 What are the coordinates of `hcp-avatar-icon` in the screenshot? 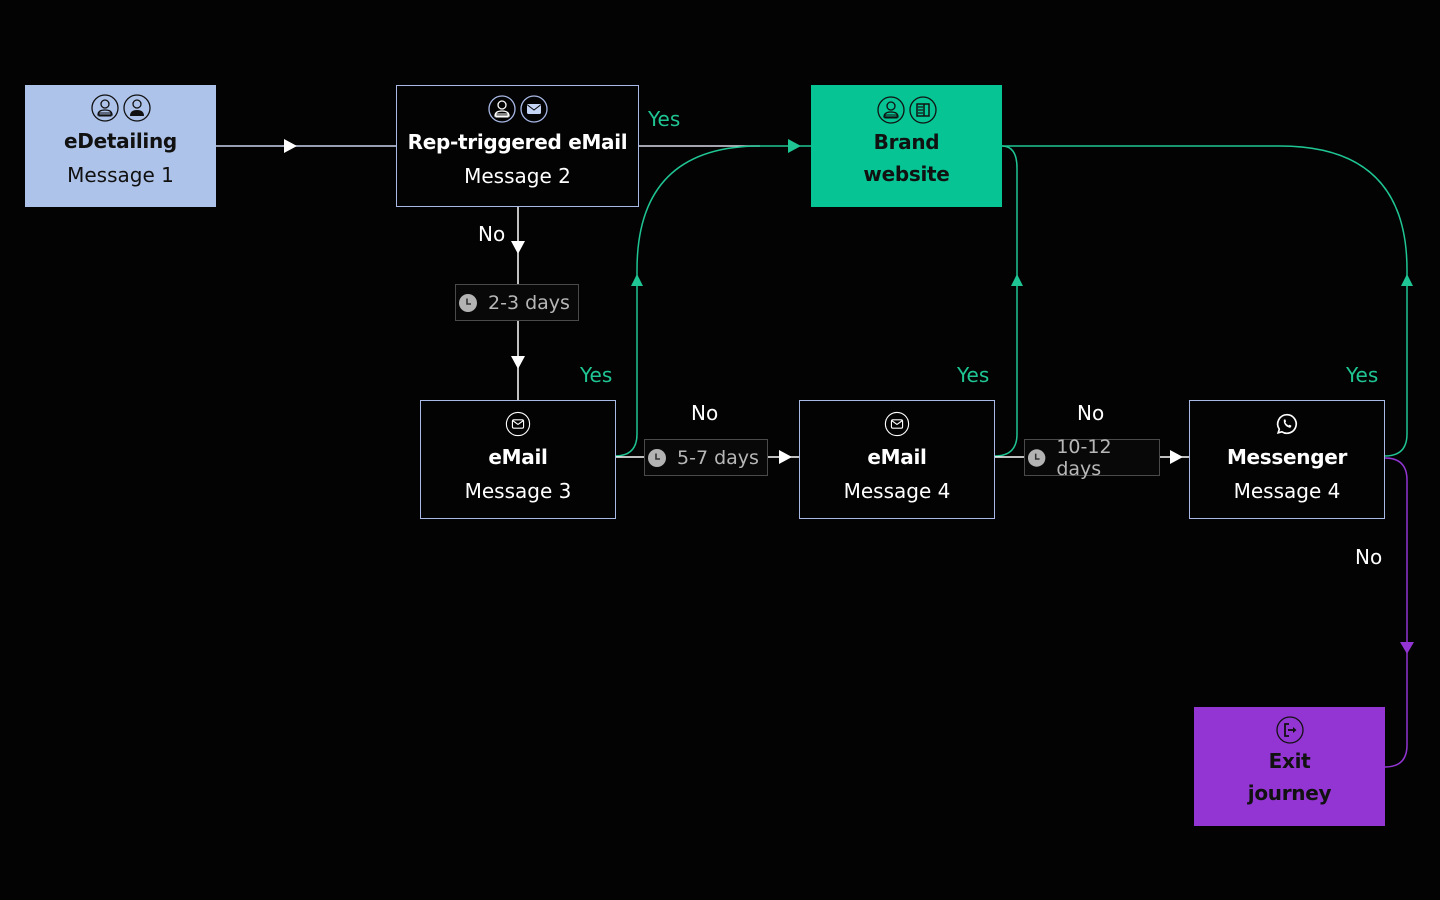 It's located at (136, 108).